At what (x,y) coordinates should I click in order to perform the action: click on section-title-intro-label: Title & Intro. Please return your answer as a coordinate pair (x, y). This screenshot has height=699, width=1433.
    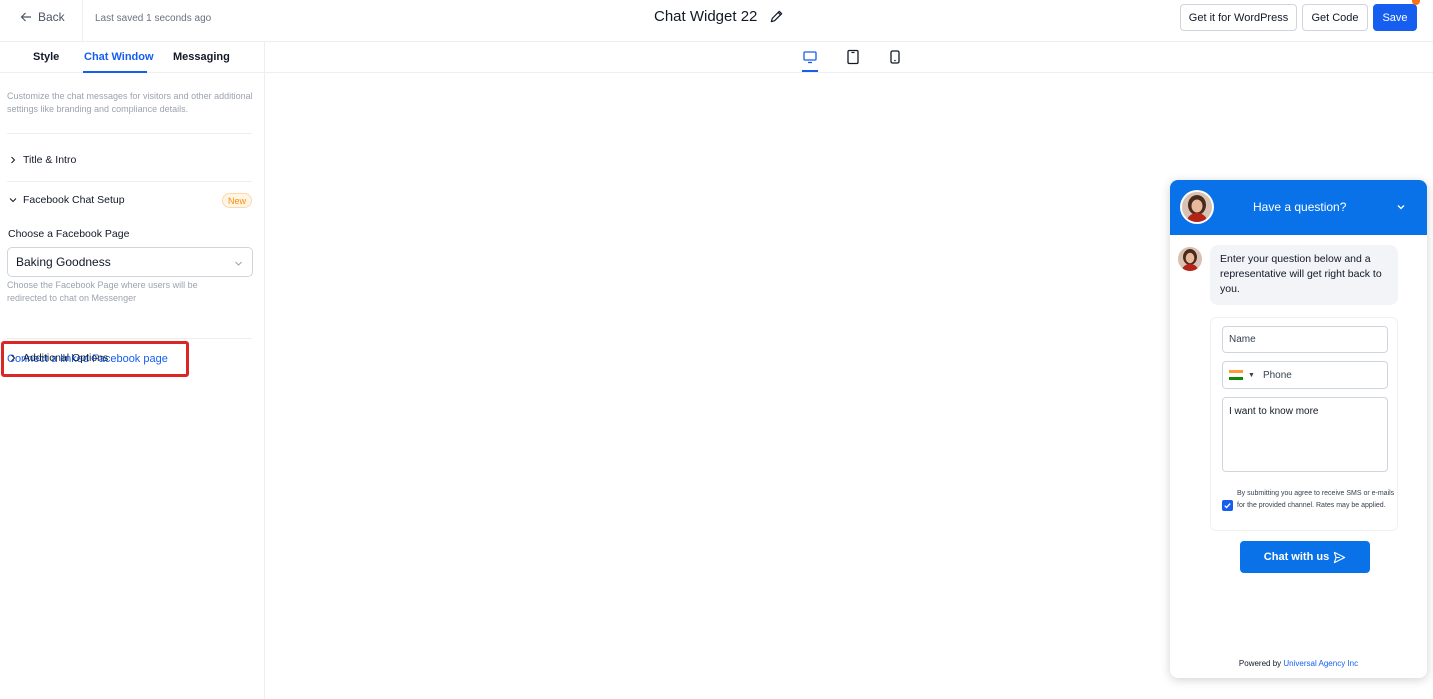
    Looking at the image, I should click on (50, 160).